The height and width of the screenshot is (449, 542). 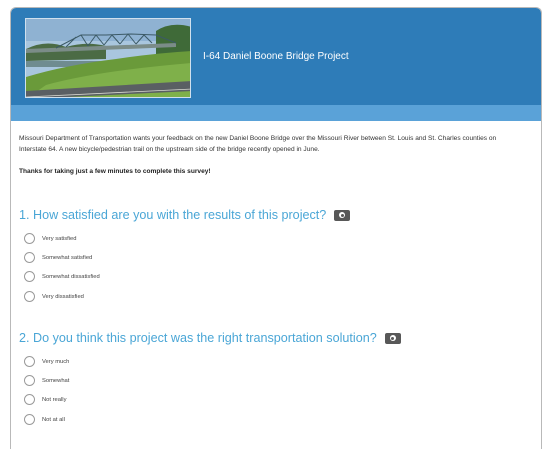 What do you see at coordinates (56, 361) in the screenshot?
I see `option-label: Very much` at bounding box center [56, 361].